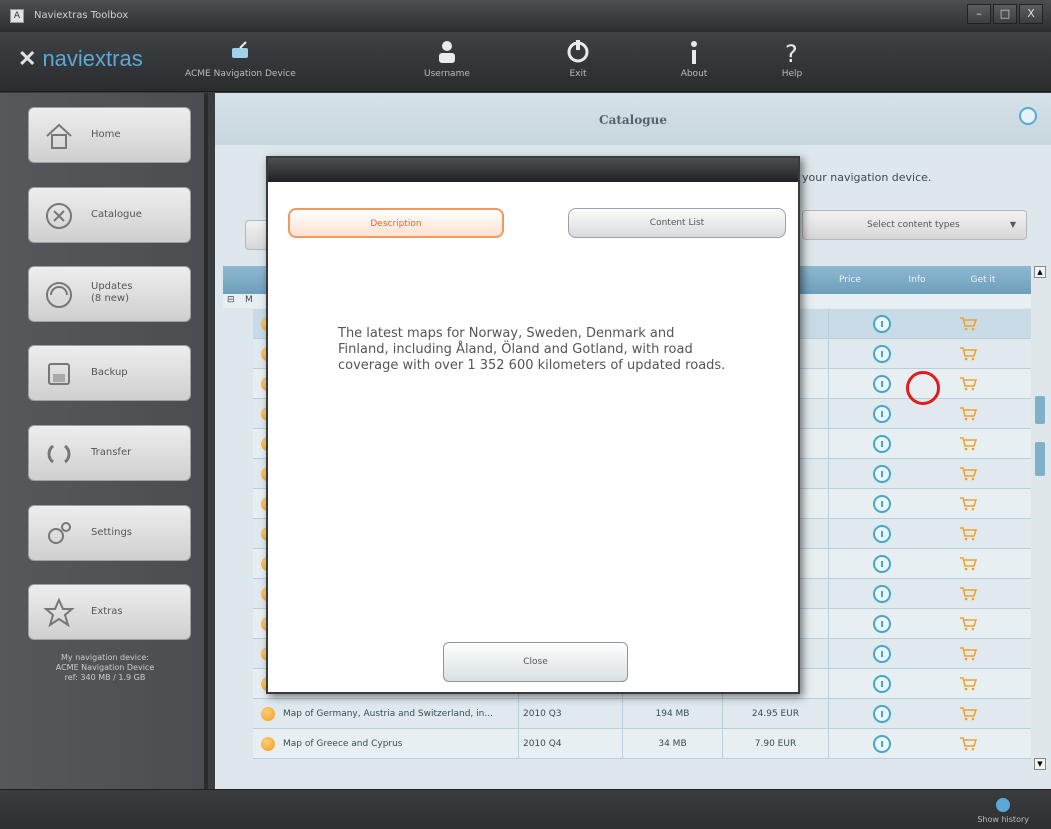  Describe the element at coordinates (59, 136) in the screenshot. I see `home-icon` at that location.